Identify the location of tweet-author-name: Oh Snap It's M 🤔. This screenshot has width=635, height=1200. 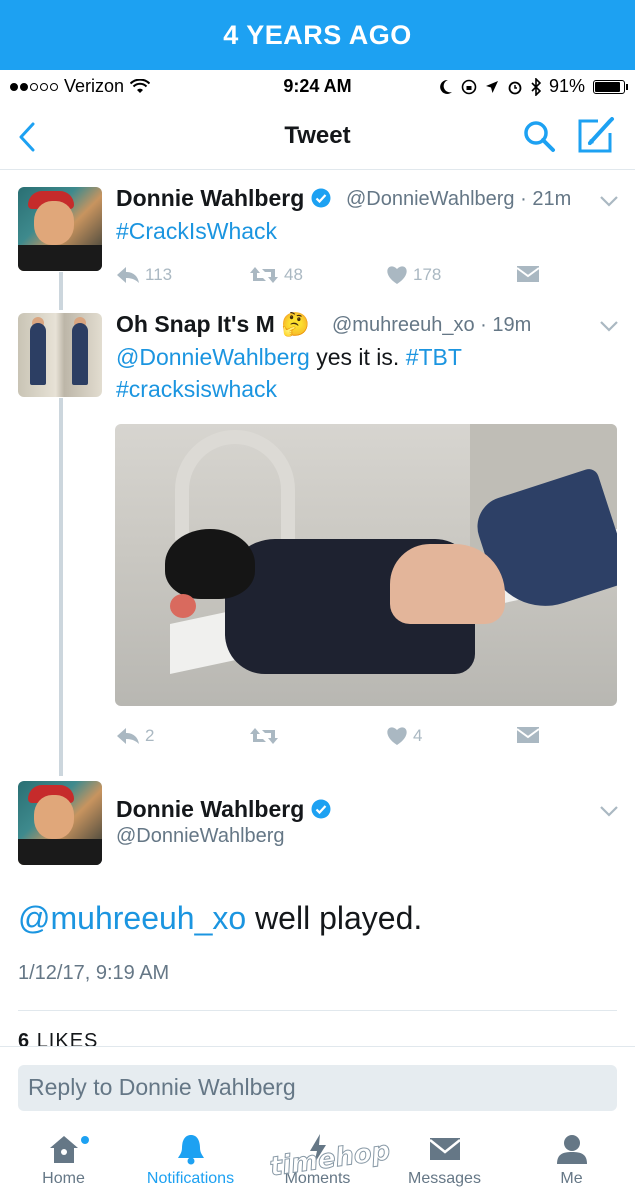
(213, 324).